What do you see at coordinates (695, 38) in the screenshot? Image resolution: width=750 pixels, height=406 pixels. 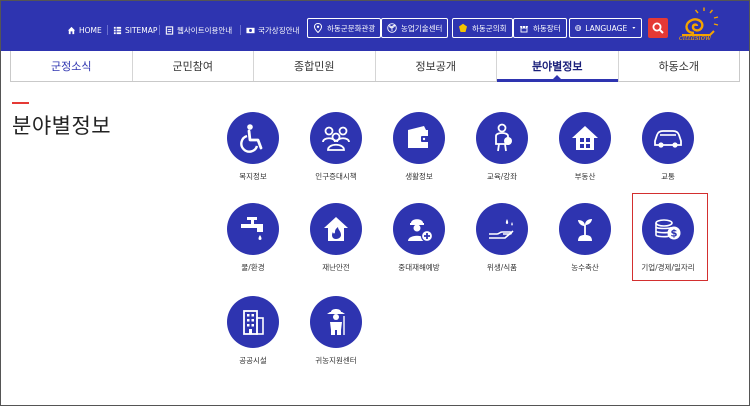 I see `logo-text: cittaslow` at bounding box center [695, 38].